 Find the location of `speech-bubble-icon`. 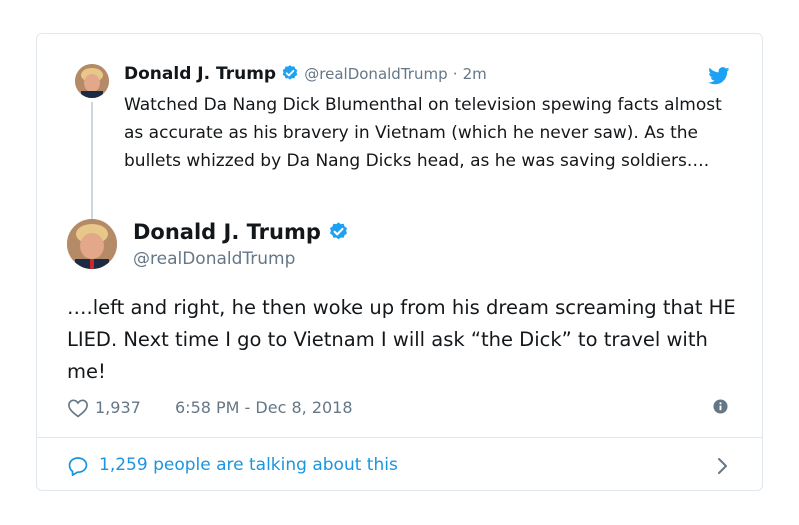

speech-bubble-icon is located at coordinates (78, 468).